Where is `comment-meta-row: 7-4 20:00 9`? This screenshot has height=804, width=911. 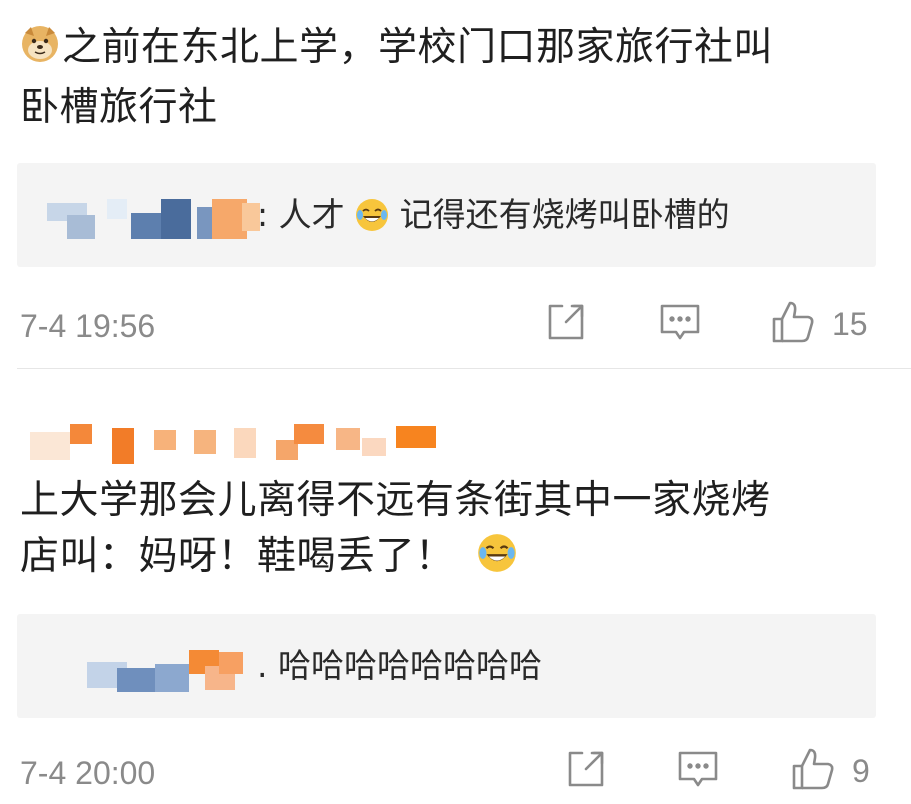 comment-meta-row: 7-4 20:00 9 is located at coordinates (455, 773).